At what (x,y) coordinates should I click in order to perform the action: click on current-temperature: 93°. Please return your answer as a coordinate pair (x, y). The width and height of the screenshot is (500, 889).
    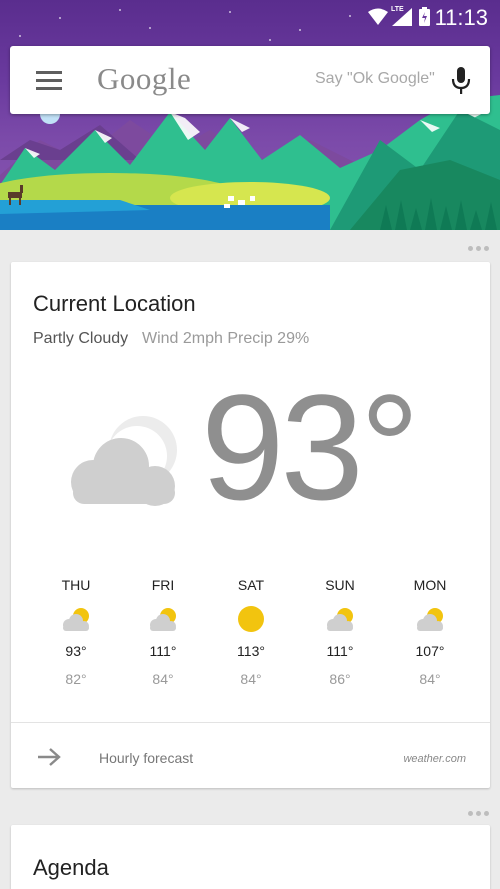
    Looking at the image, I should click on (310, 447).